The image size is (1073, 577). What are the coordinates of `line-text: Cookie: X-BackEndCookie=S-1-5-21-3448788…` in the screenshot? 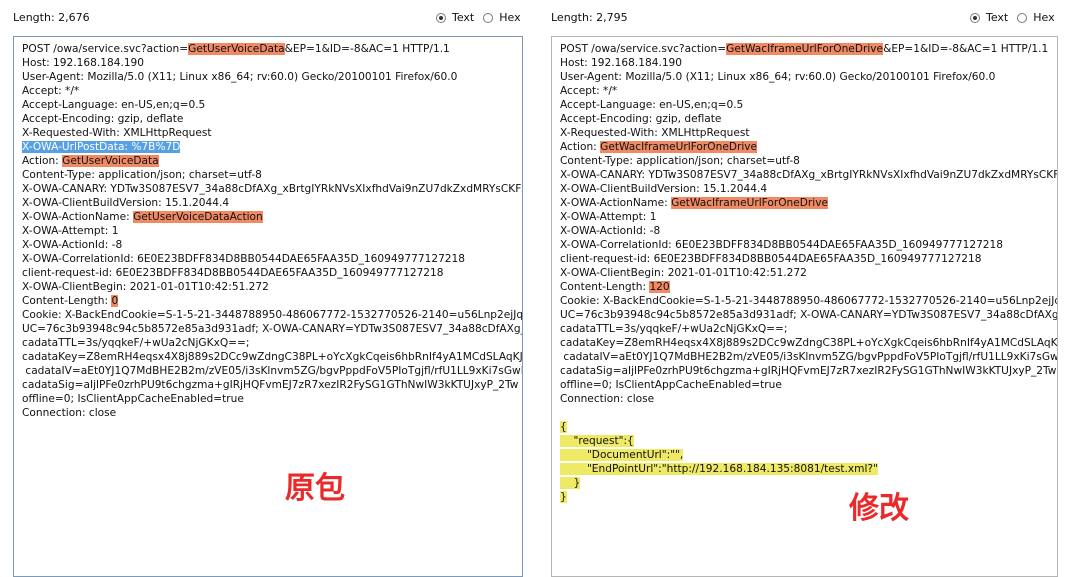 It's located at (808, 301).